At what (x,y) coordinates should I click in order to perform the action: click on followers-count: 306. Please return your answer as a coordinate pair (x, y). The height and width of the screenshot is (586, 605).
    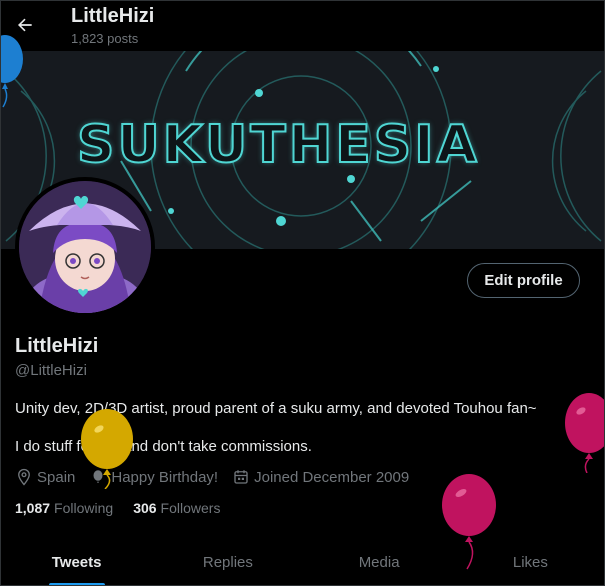
    Looking at the image, I should click on (145, 508).